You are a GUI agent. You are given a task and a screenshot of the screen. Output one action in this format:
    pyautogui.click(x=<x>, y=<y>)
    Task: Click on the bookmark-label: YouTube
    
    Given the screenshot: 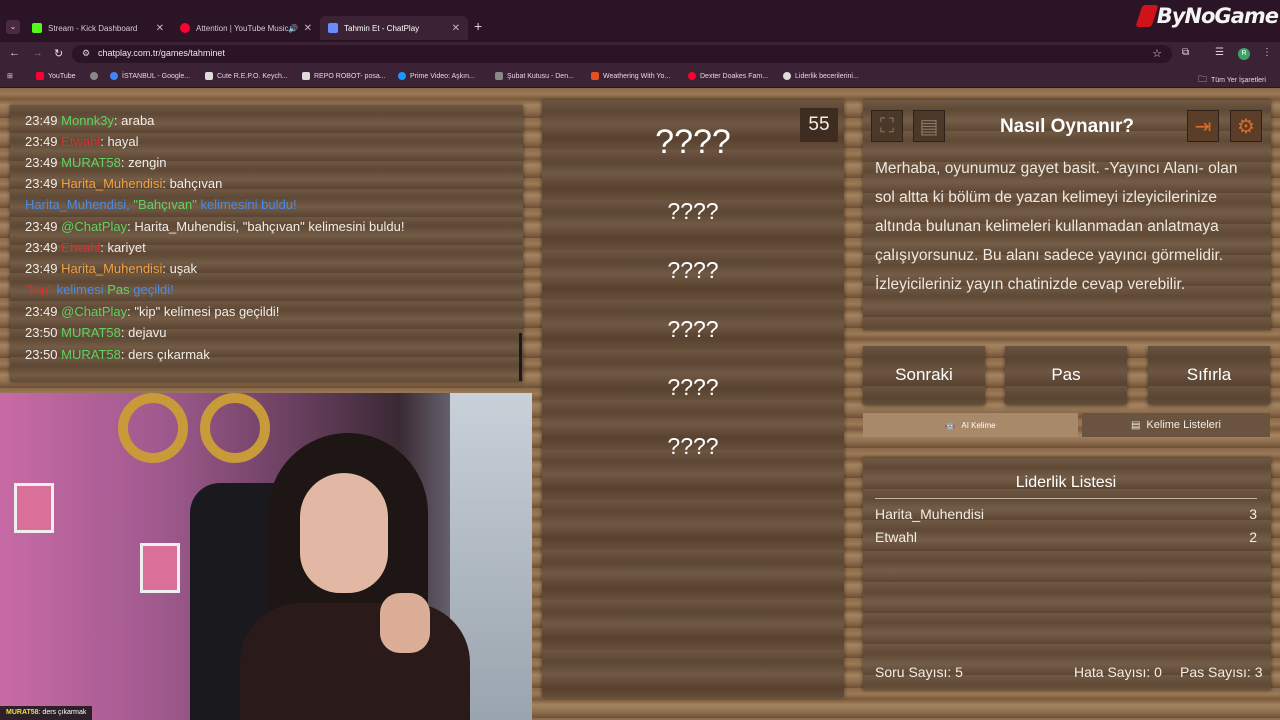 What is the action you would take?
    pyautogui.click(x=62, y=76)
    